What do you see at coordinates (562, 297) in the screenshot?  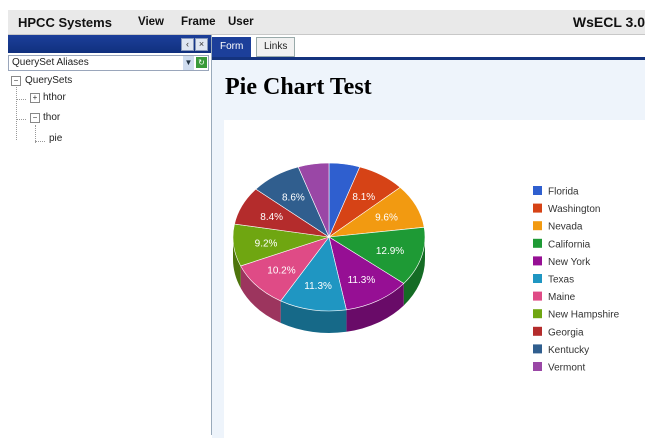 I see `legend-label-maine: Maine` at bounding box center [562, 297].